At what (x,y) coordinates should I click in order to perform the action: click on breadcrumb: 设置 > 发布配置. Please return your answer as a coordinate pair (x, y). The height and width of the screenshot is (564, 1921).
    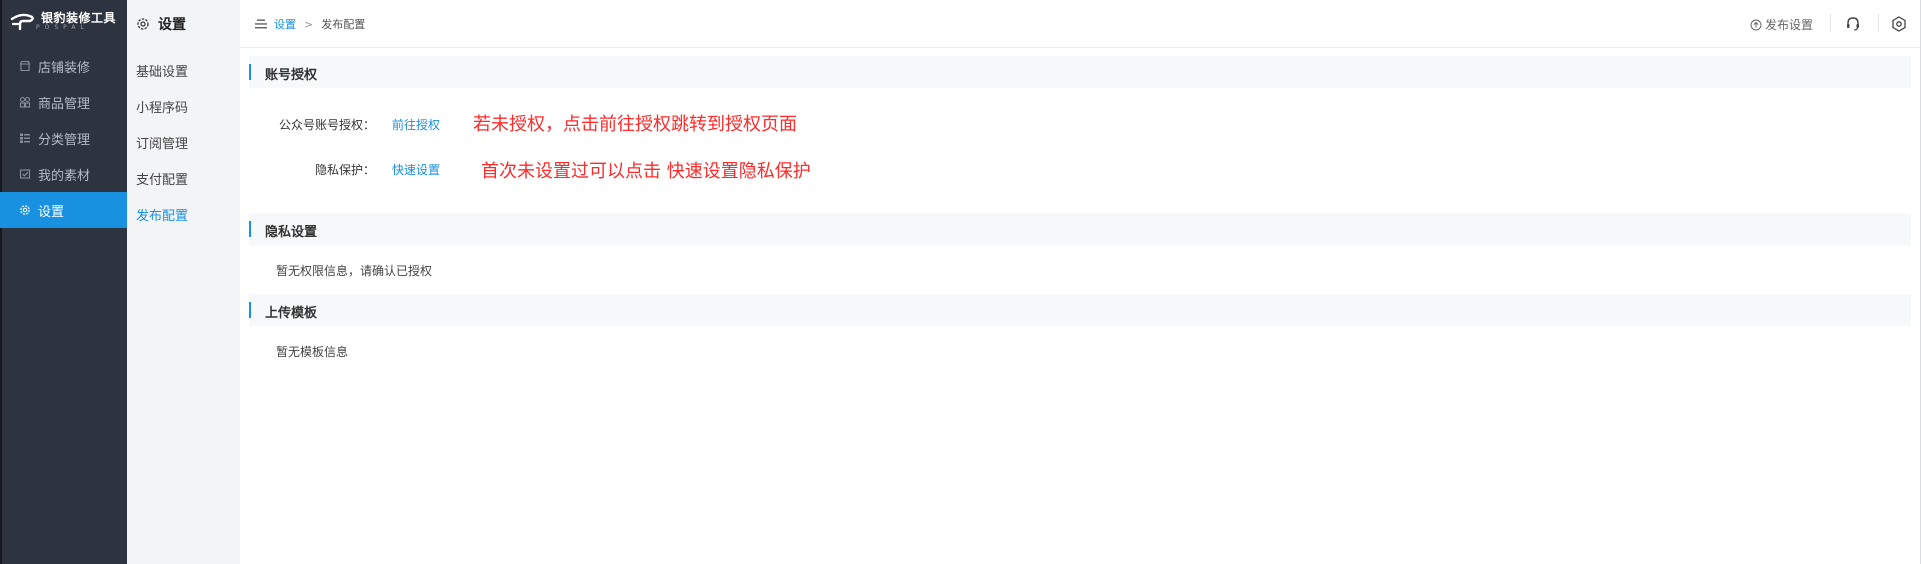
    Looking at the image, I should click on (309, 24).